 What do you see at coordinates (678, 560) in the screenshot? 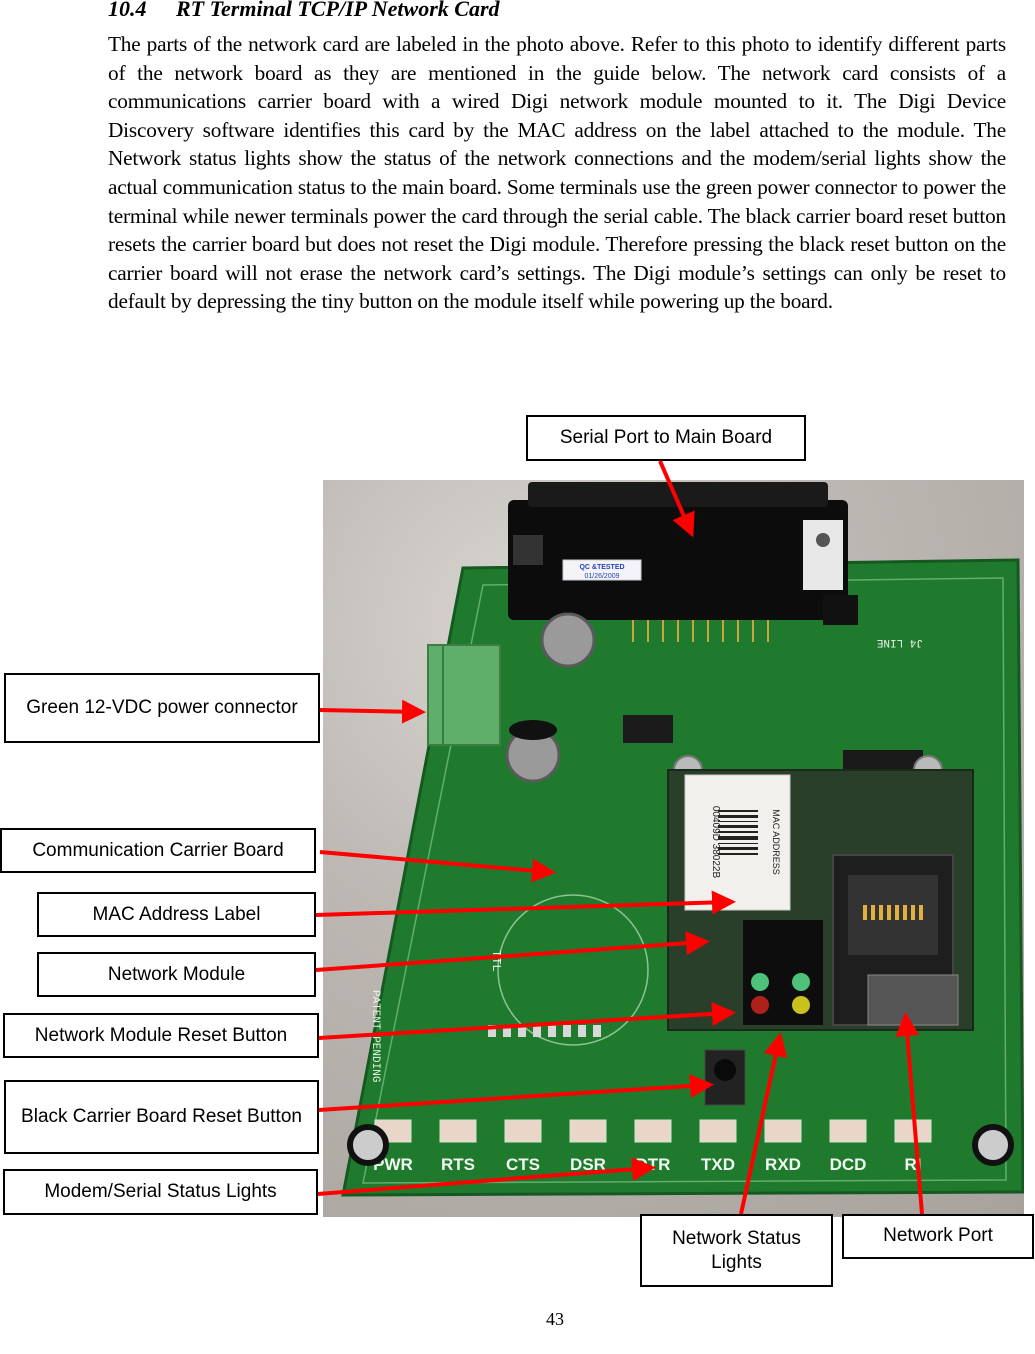
I see `serial-connector` at bounding box center [678, 560].